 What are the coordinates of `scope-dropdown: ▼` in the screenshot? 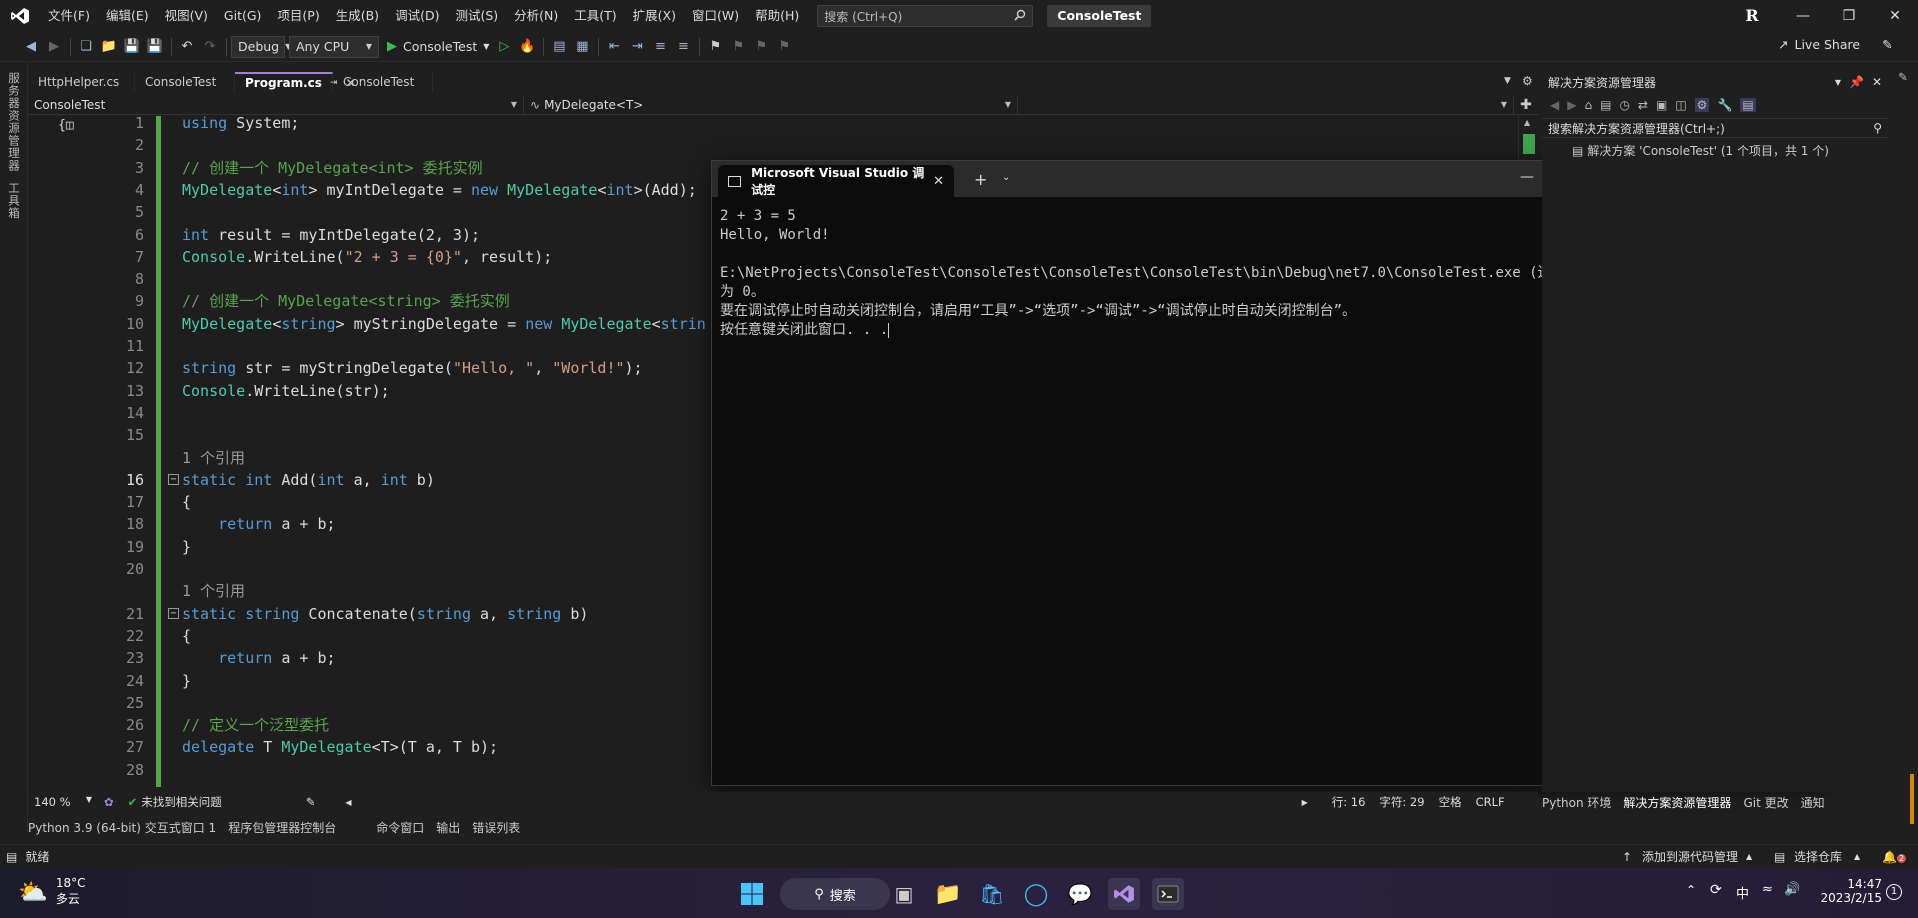 It's located at (1266, 105).